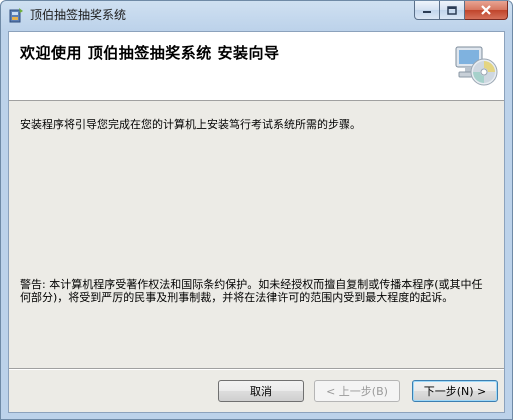 The image size is (513, 420). I want to click on maximize-icon, so click(452, 10).